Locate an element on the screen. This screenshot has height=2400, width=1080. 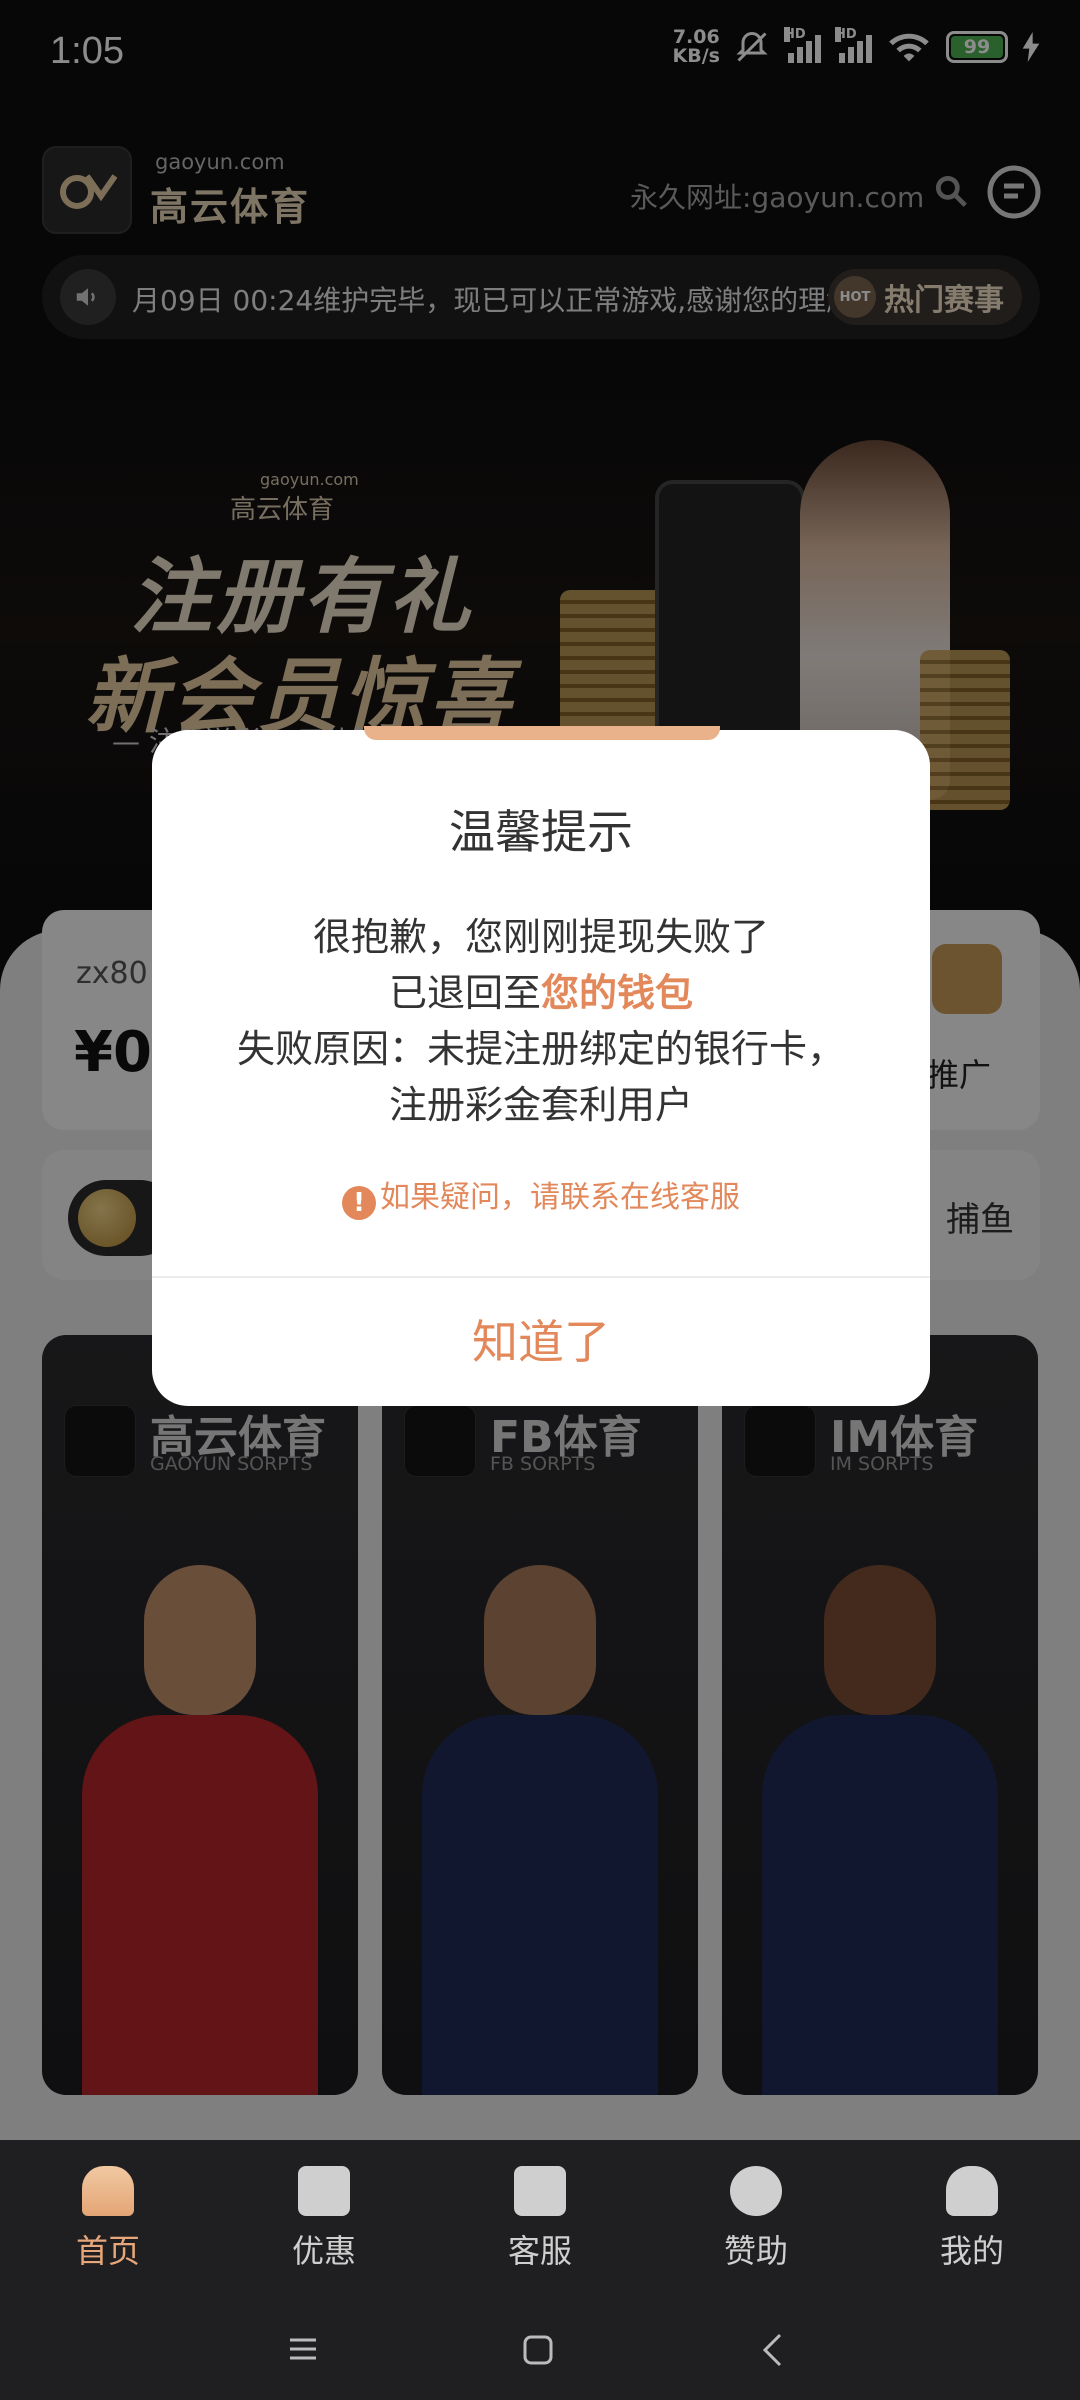
nav-service: 客服 is located at coordinates (540, 2222).